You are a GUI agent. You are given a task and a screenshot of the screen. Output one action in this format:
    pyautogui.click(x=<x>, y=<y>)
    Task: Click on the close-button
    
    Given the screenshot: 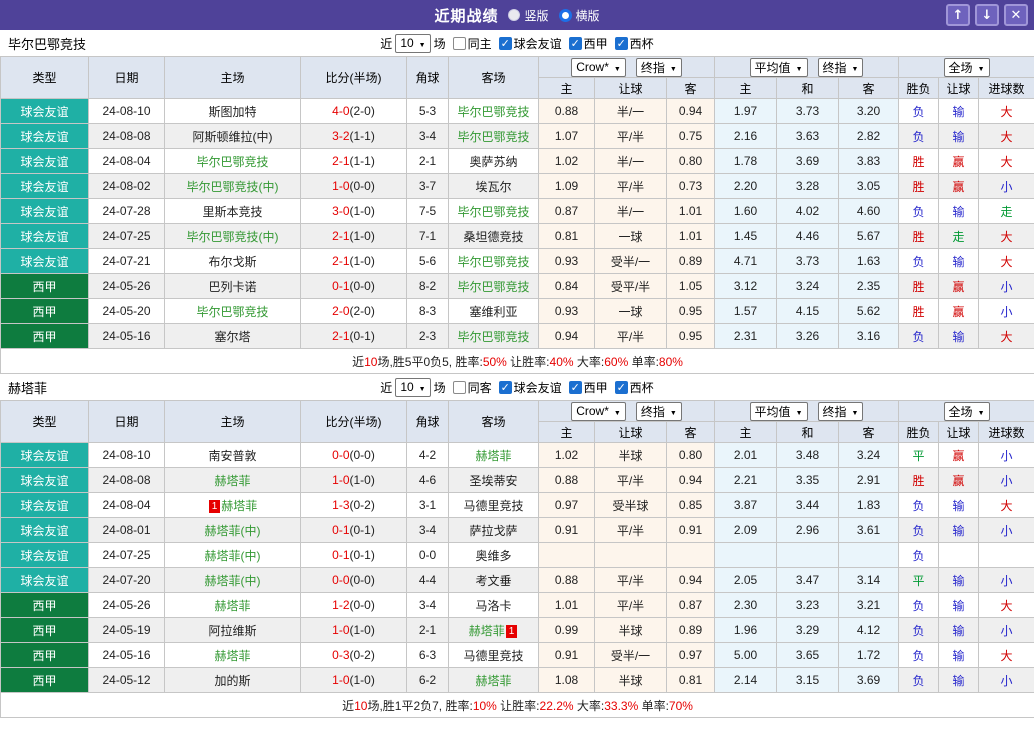 What is the action you would take?
    pyautogui.click(x=1016, y=15)
    